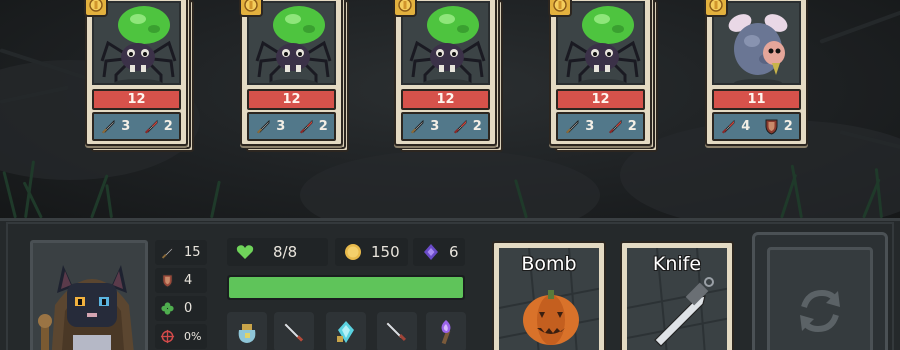 The image size is (900, 350). I want to click on item-slot-dagger, so click(294, 331).